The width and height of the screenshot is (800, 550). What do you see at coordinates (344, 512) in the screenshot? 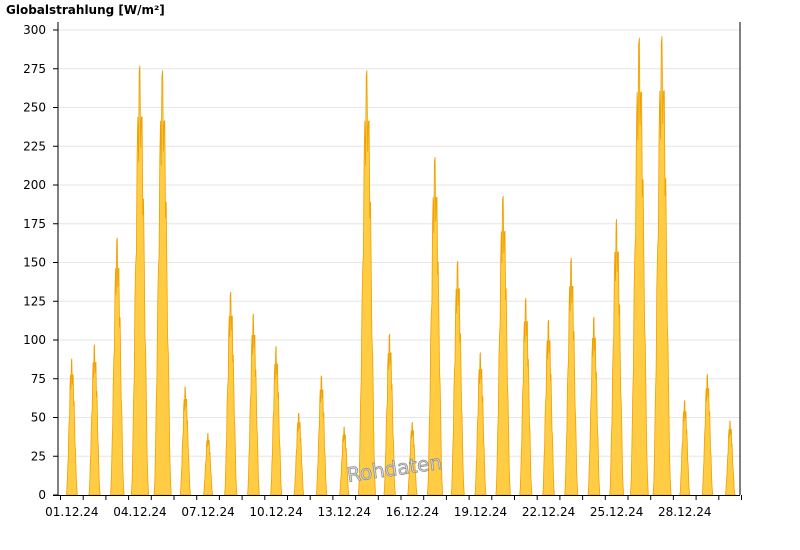
I see `x-tick-label: 13.12.24` at bounding box center [344, 512].